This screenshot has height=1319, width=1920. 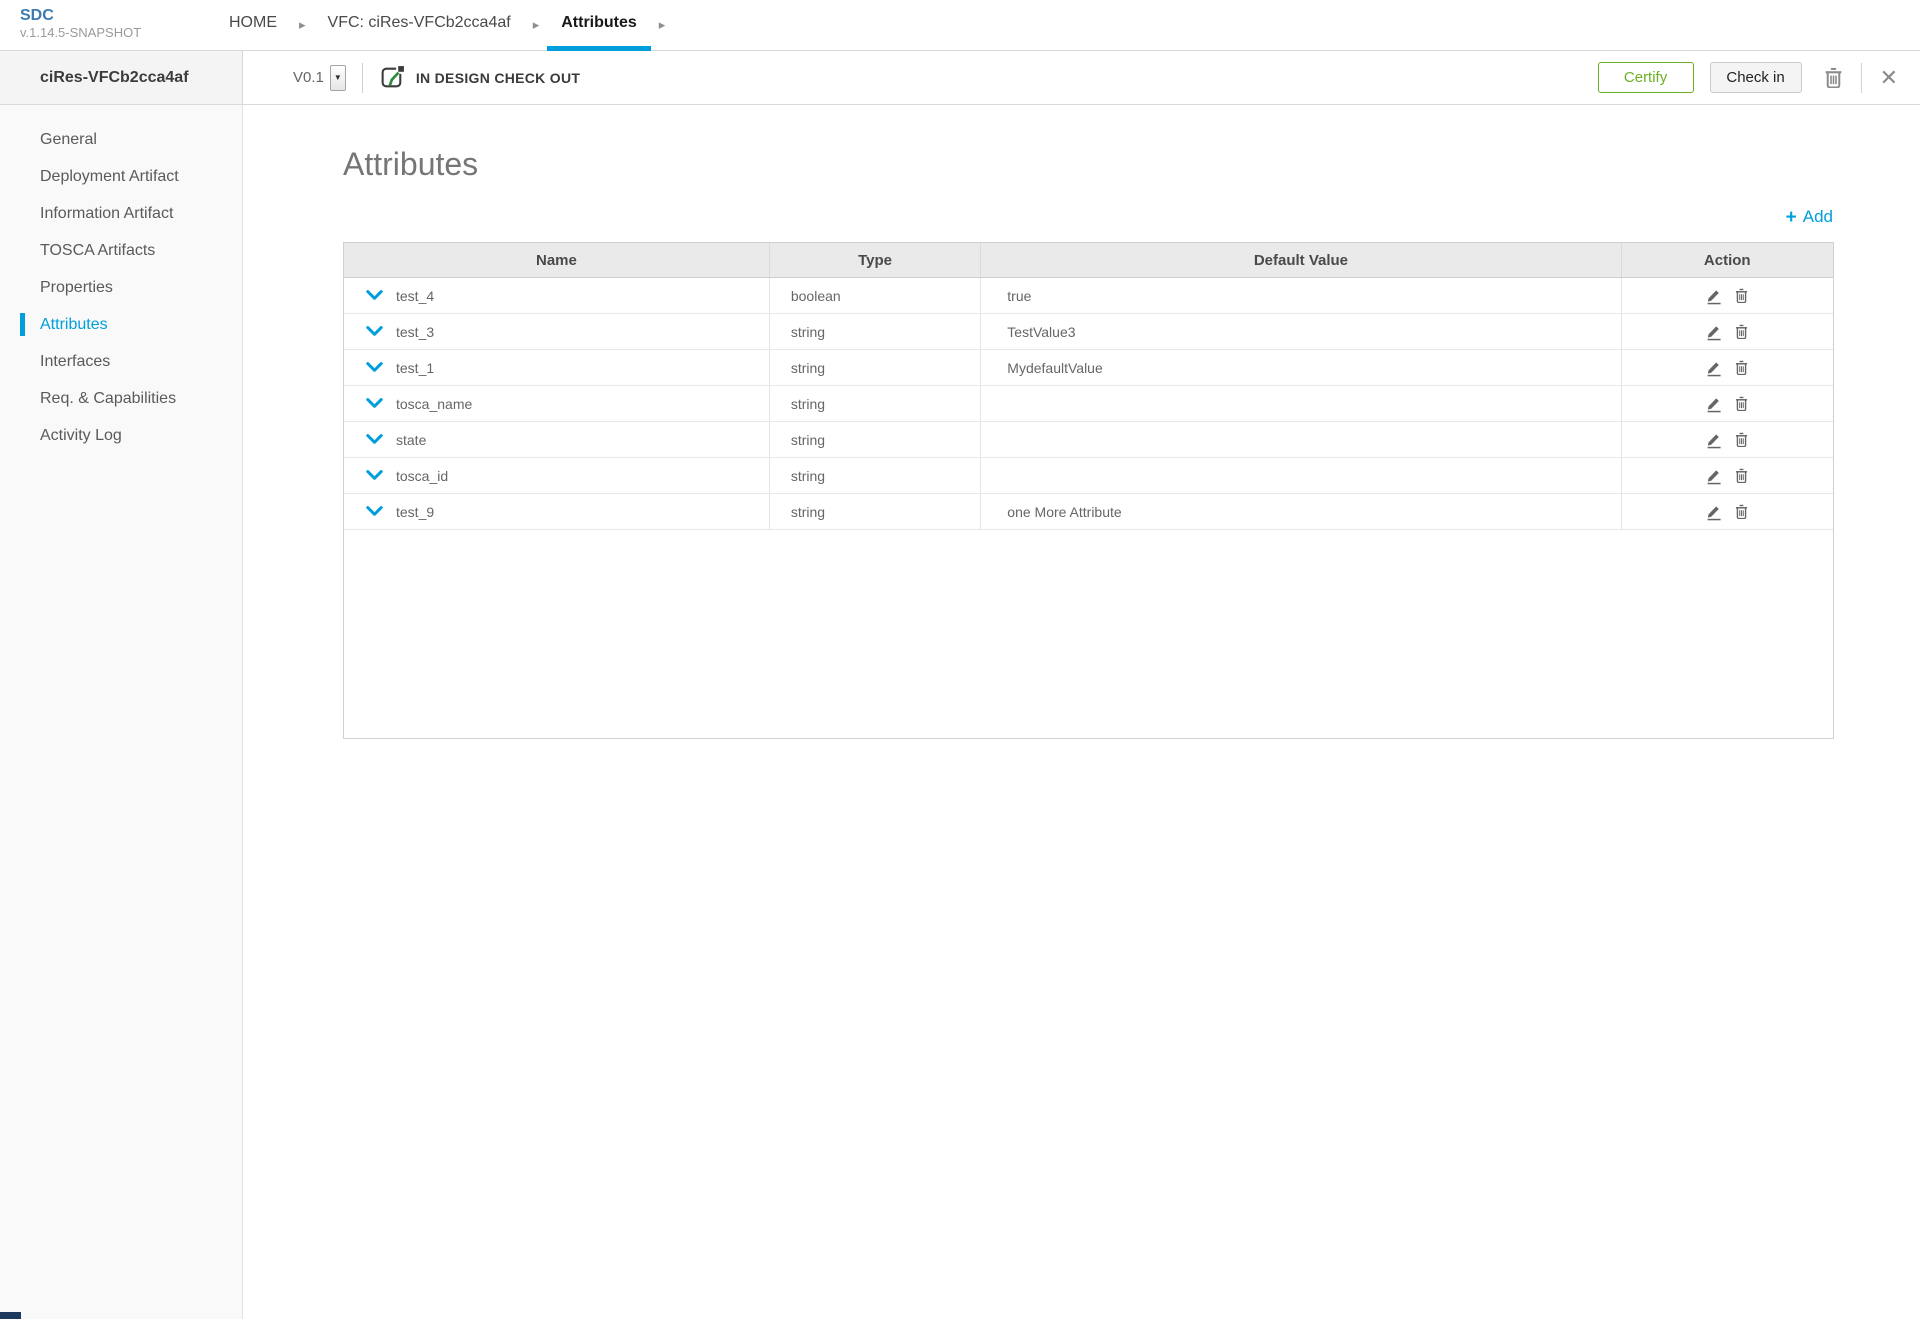 I want to click on logo-version: v.1.14.5-SNAPSHOT, so click(x=81, y=32).